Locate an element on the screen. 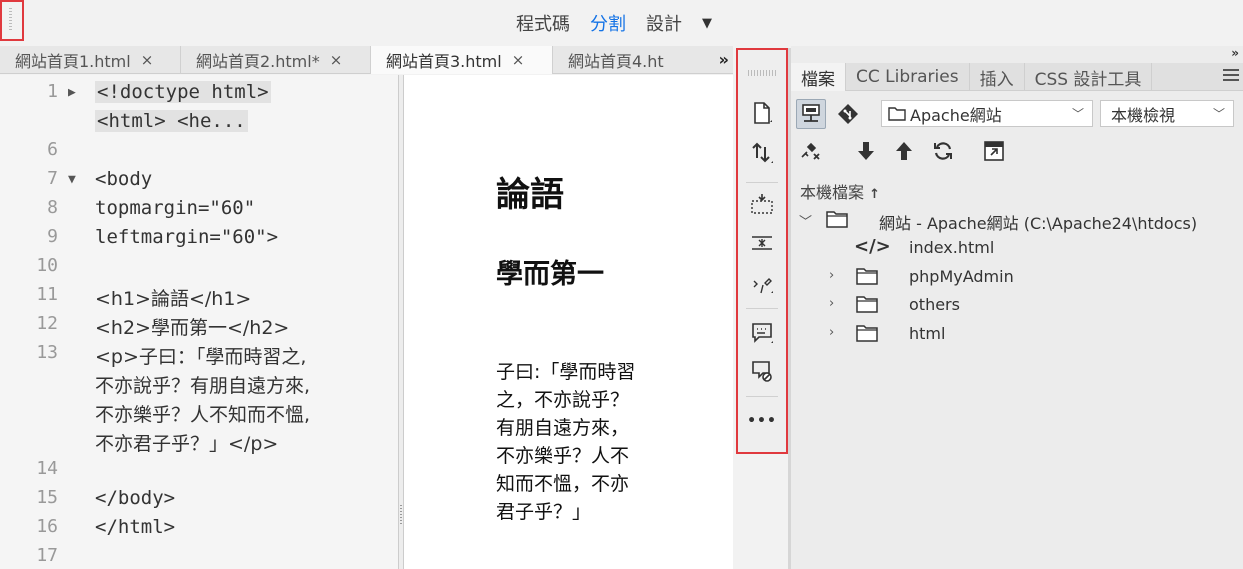  divider-grip is located at coordinates (401, 515).